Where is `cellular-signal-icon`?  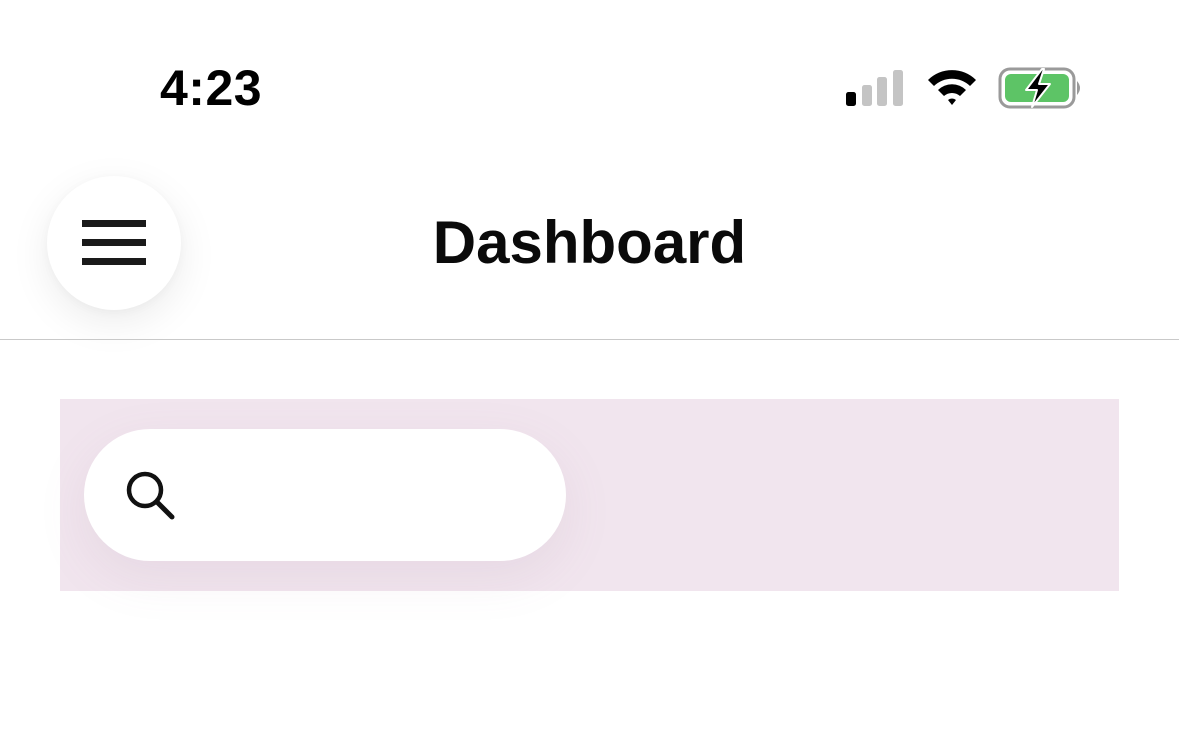 cellular-signal-icon is located at coordinates (874, 88).